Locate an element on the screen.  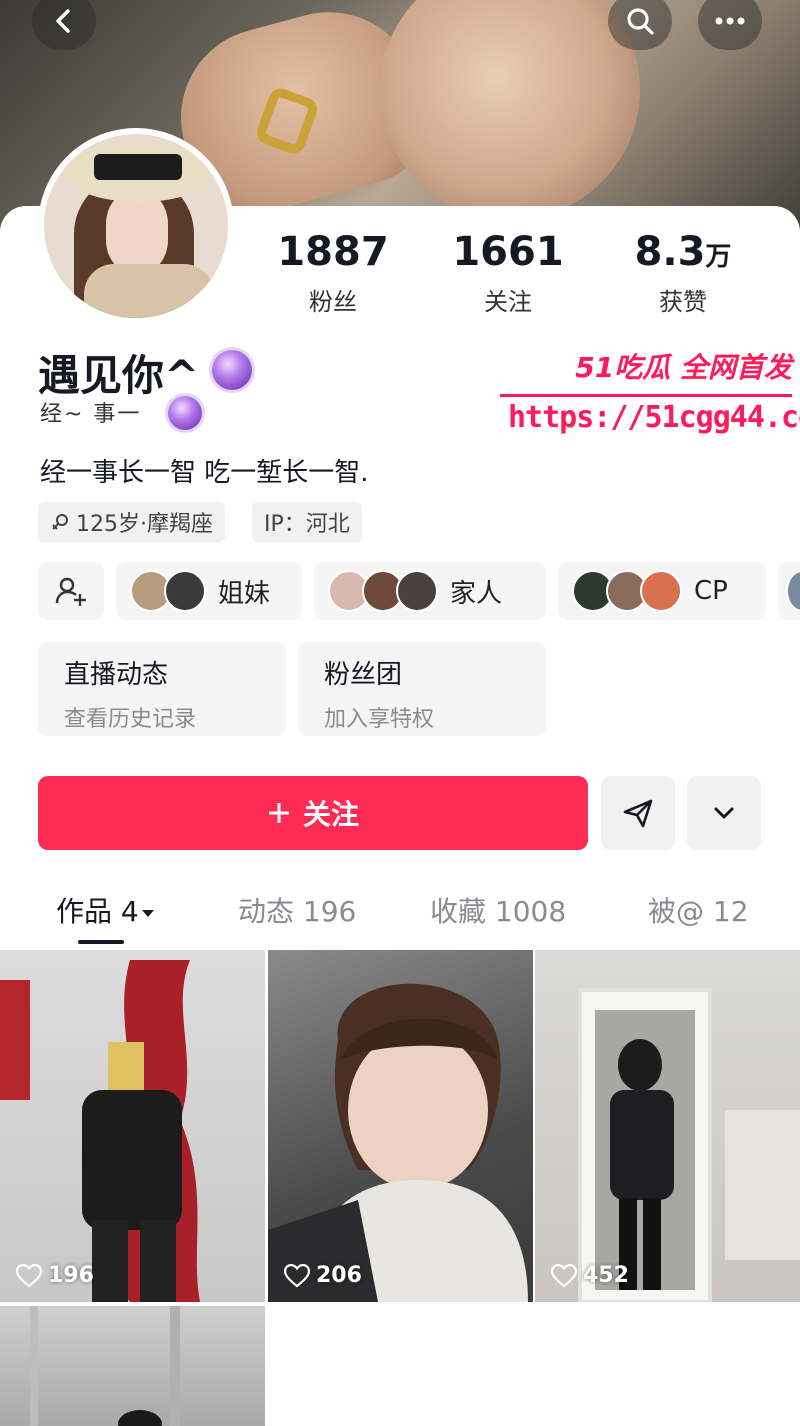
send-icon is located at coordinates (638, 813).